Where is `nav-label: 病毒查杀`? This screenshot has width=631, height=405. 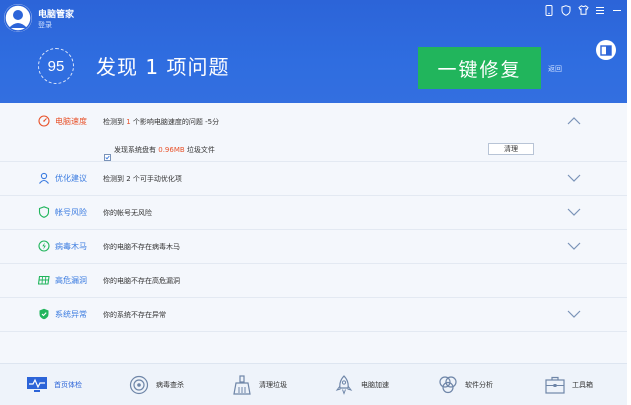 nav-label: 病毒查杀 is located at coordinates (170, 385).